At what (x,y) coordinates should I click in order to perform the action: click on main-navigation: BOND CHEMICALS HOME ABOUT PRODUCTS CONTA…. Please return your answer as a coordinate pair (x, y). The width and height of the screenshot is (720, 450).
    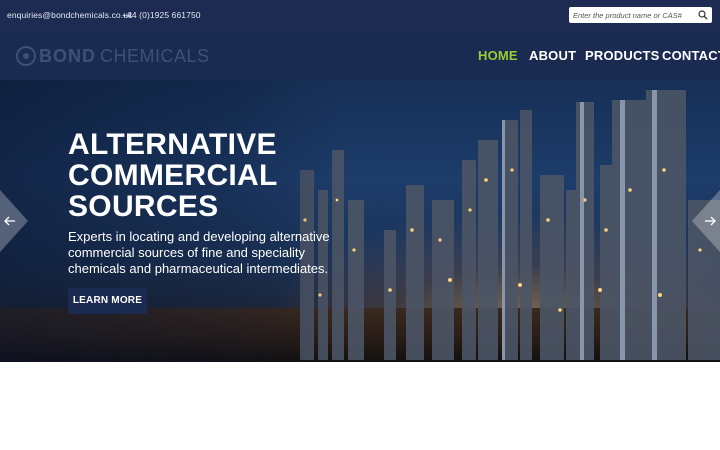
    Looking at the image, I should click on (360, 55).